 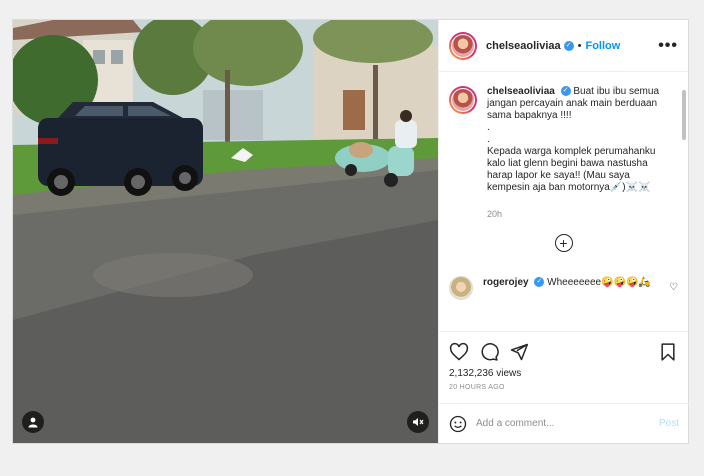 I want to click on comment-body: rogerojey ✓ Wheeeeeee🤪🤪🤪🛵, so click(x=568, y=282).